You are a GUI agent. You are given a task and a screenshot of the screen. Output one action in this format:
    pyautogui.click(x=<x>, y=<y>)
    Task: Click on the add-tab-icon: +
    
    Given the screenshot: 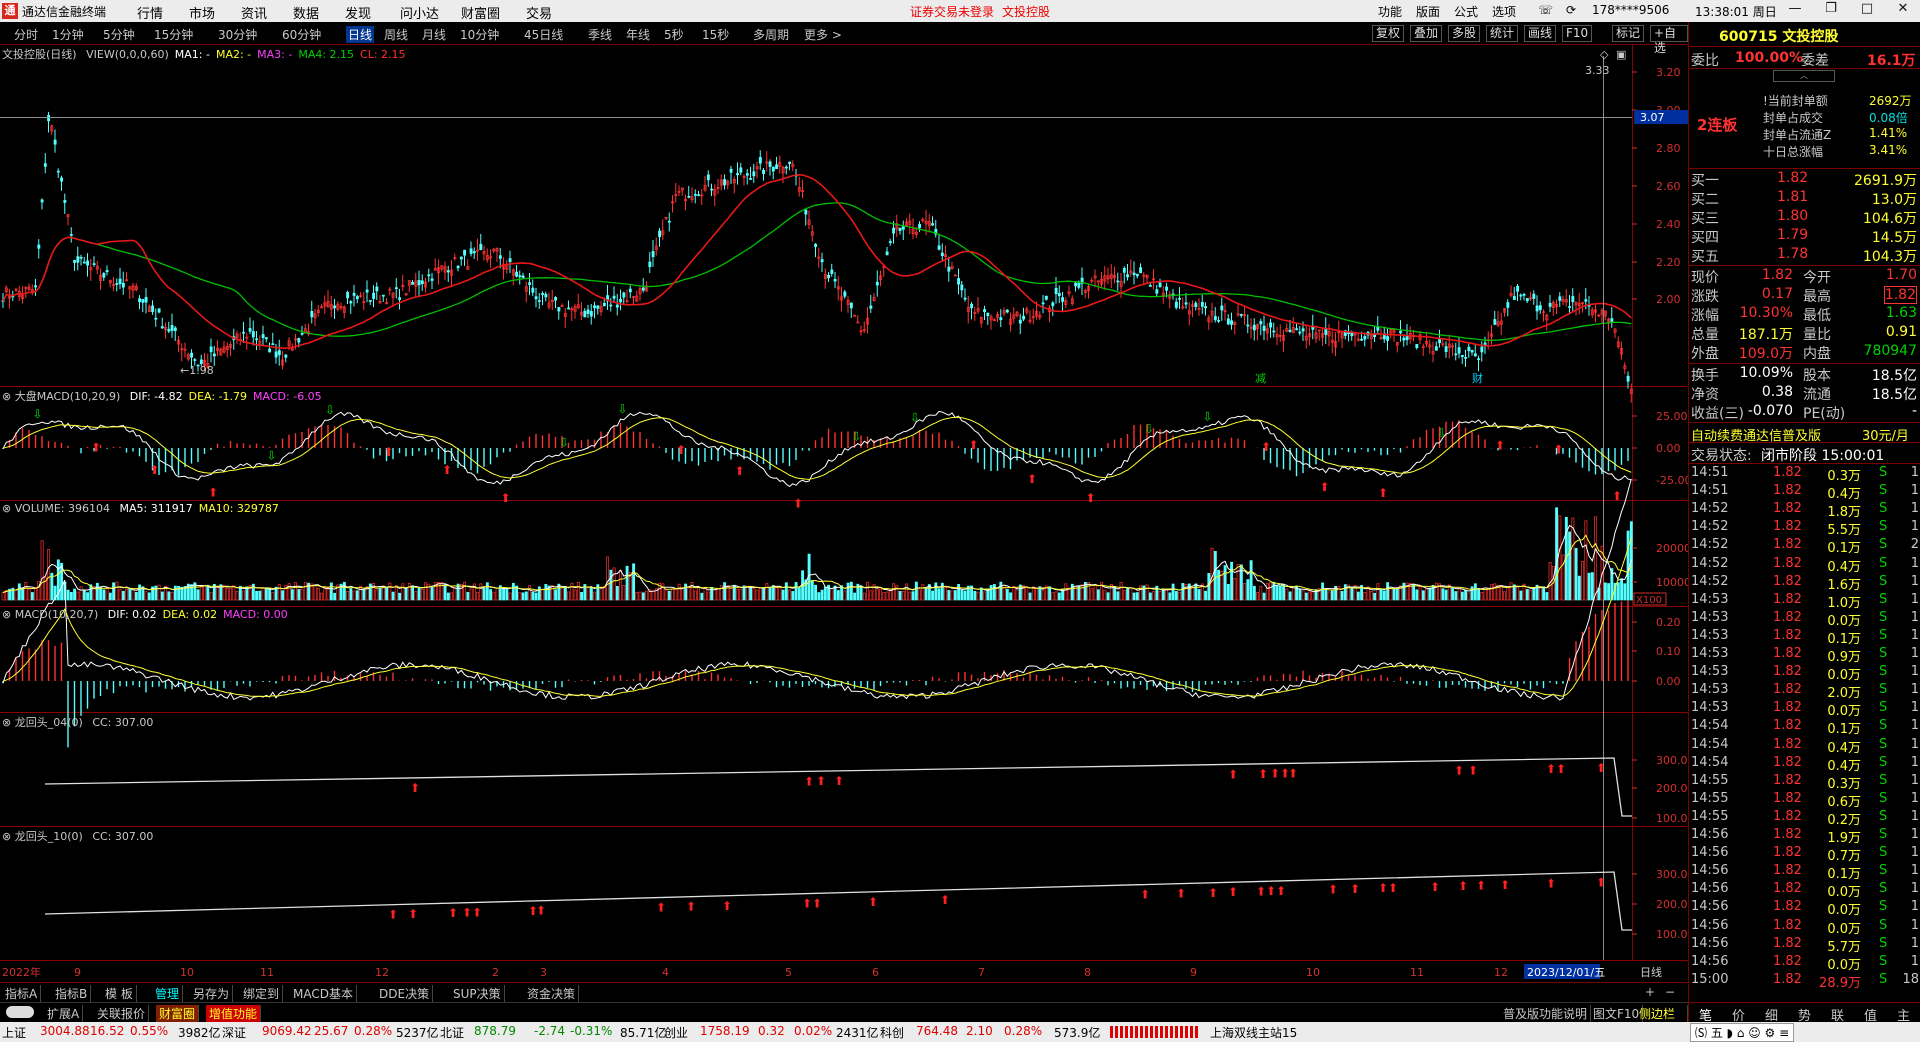 What is the action you would take?
    pyautogui.click(x=1650, y=992)
    